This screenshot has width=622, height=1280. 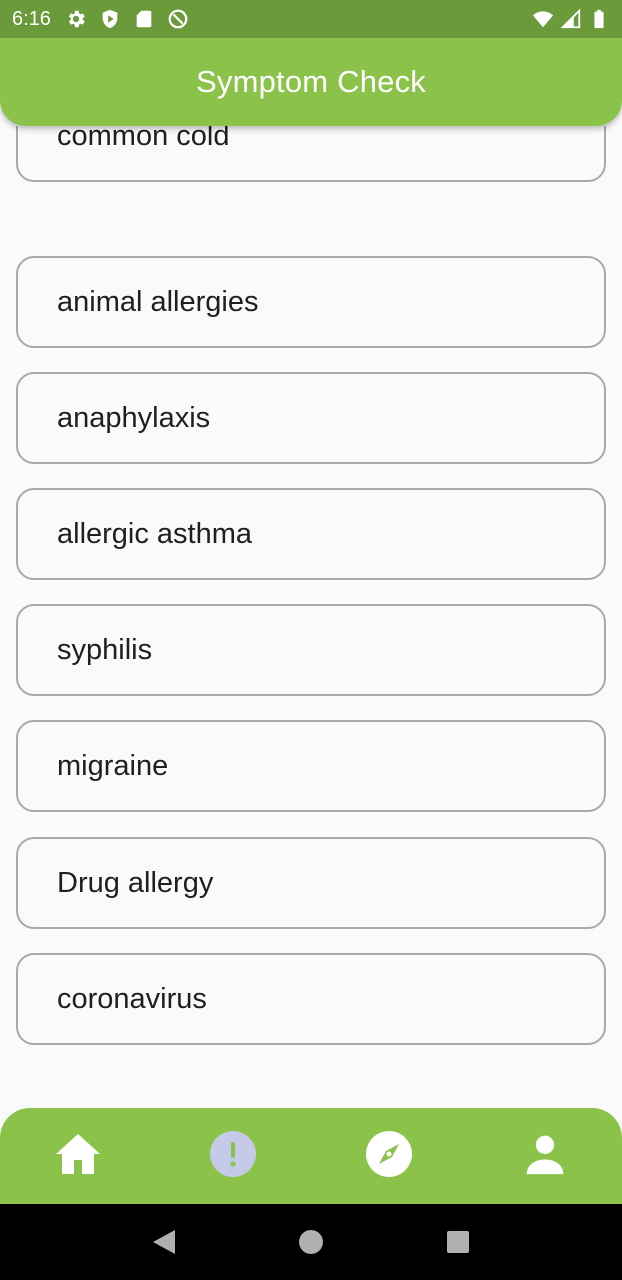 I want to click on list-item-coronavirus: coronavirus, so click(x=311, y=999).